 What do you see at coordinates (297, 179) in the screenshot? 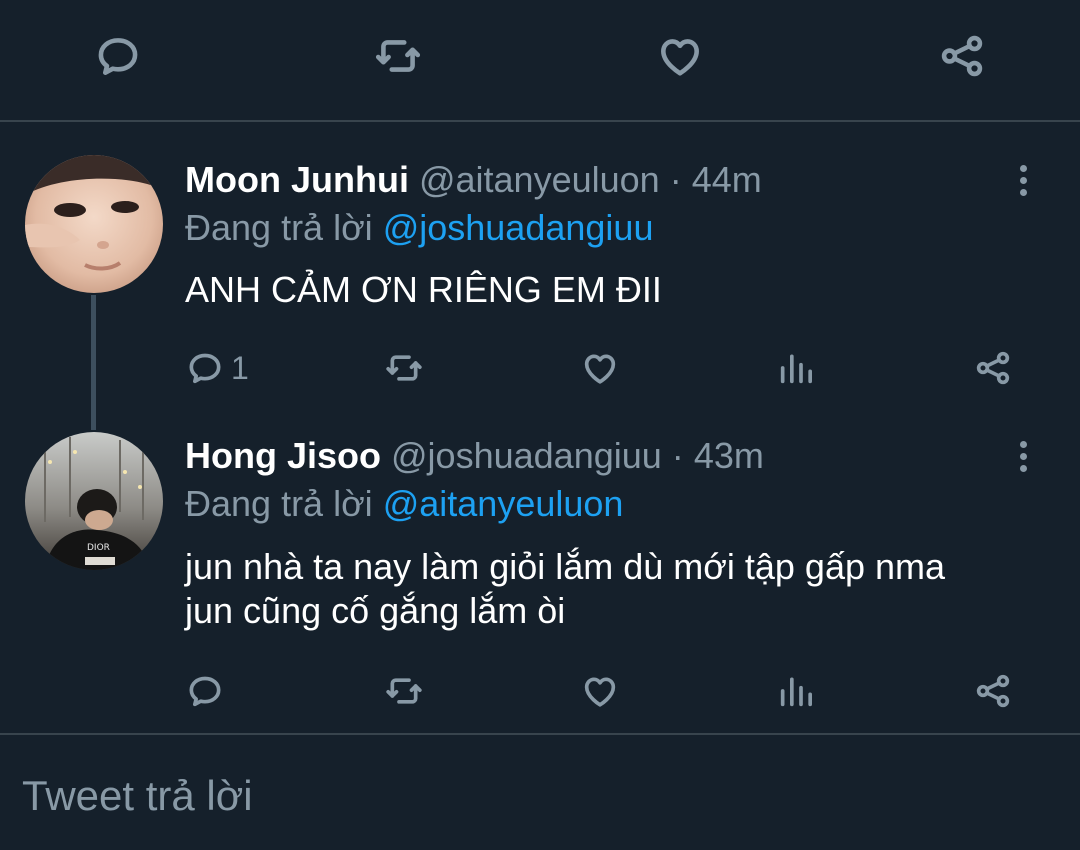
I see `display-name: Moon Junhui` at bounding box center [297, 179].